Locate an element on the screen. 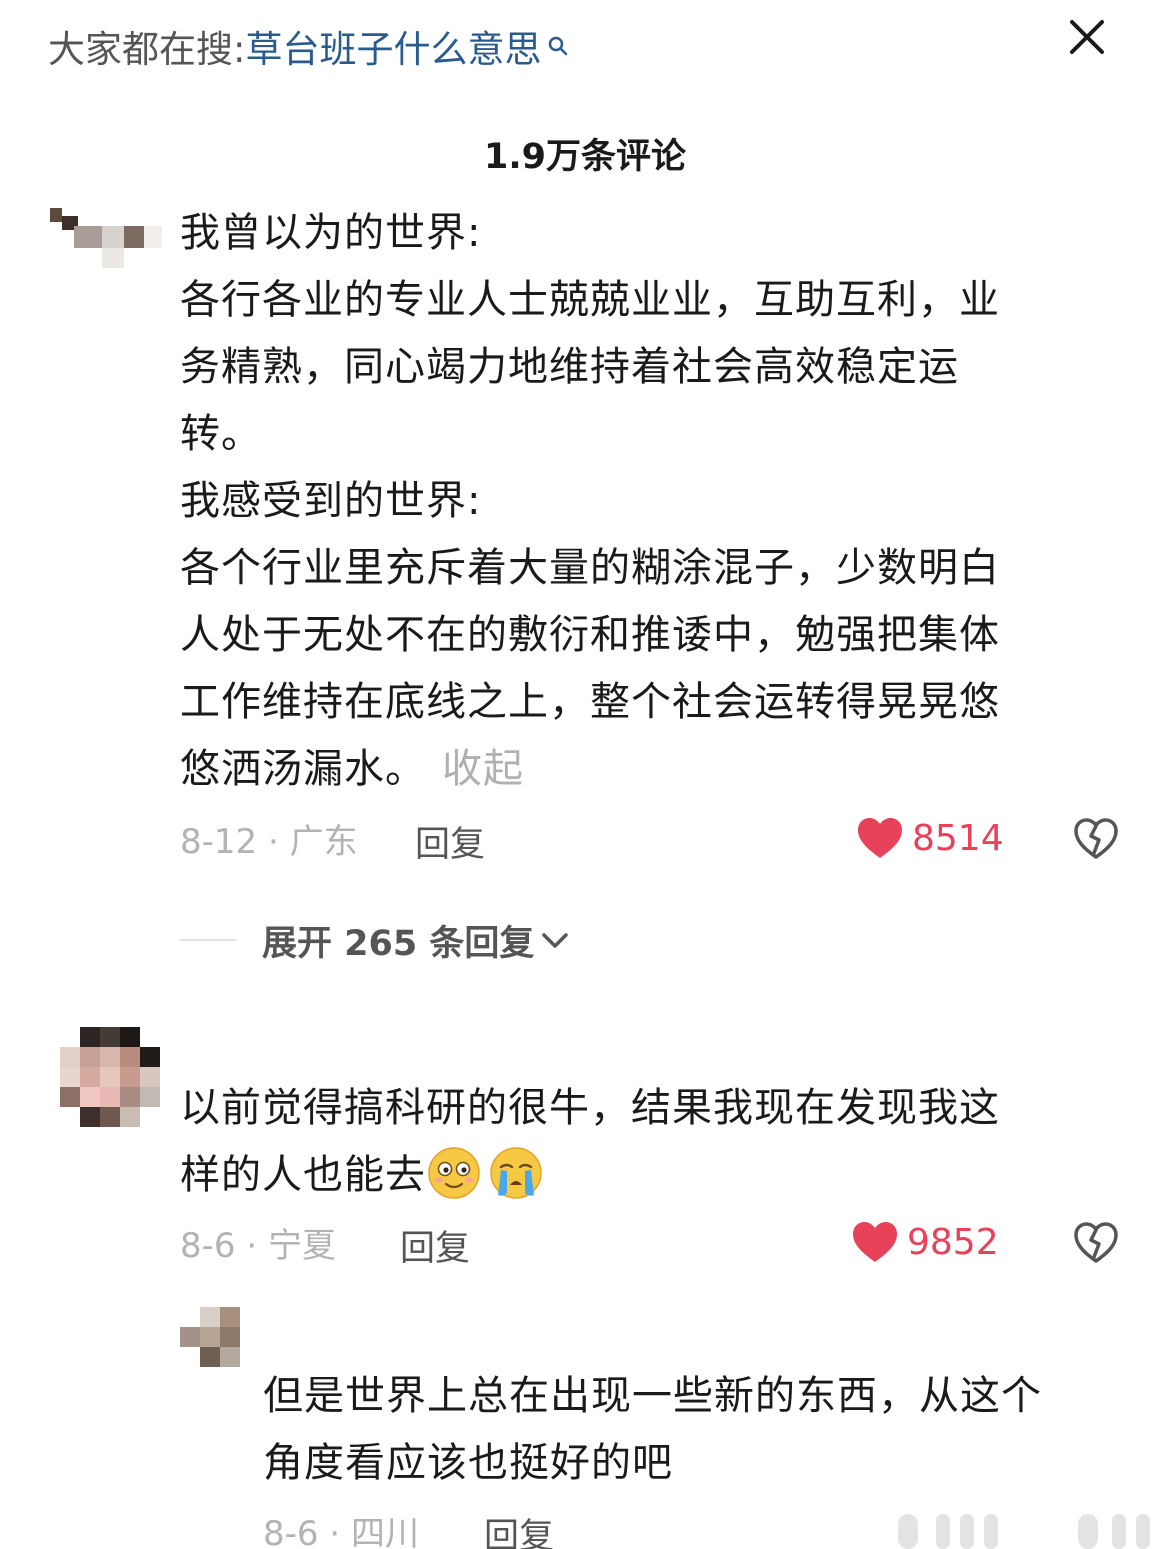  collapse-link: 收起 is located at coordinates (483, 769).